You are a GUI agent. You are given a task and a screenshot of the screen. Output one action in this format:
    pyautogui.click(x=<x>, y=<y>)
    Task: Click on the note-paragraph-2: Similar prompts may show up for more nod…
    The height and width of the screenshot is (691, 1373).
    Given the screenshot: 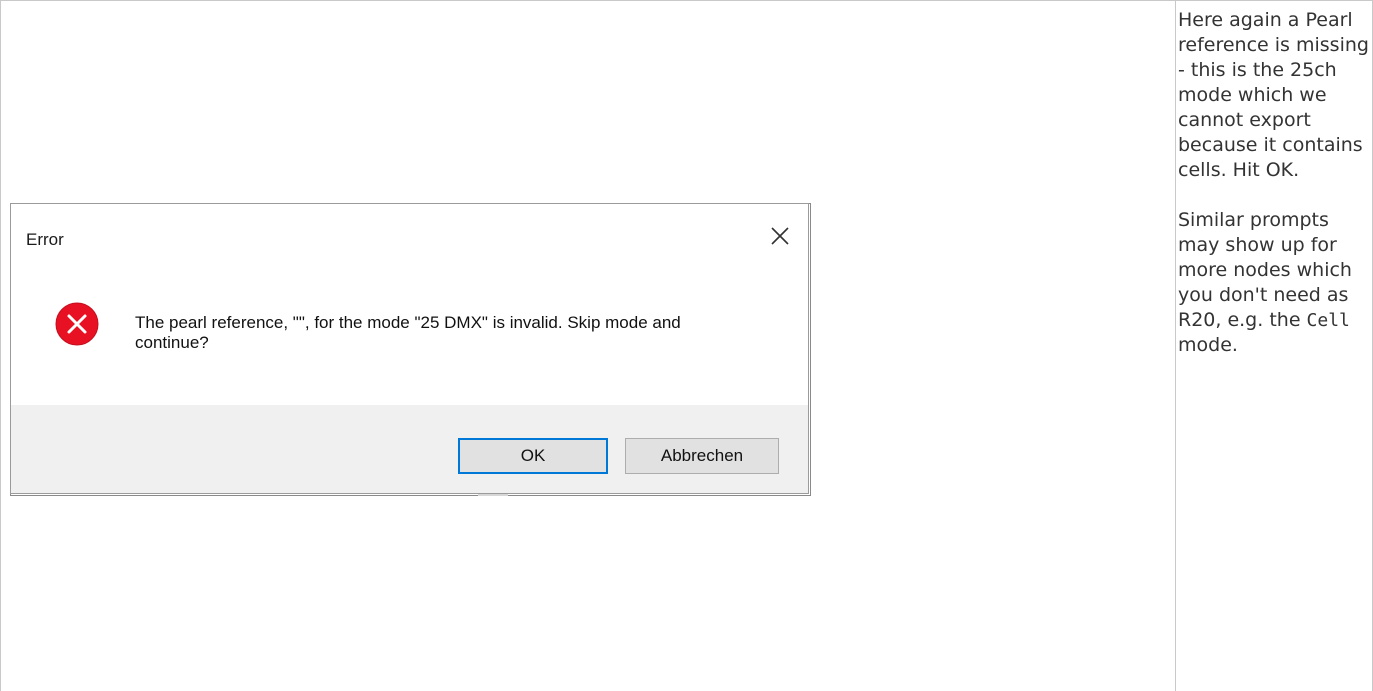 What is the action you would take?
    pyautogui.click(x=1274, y=283)
    